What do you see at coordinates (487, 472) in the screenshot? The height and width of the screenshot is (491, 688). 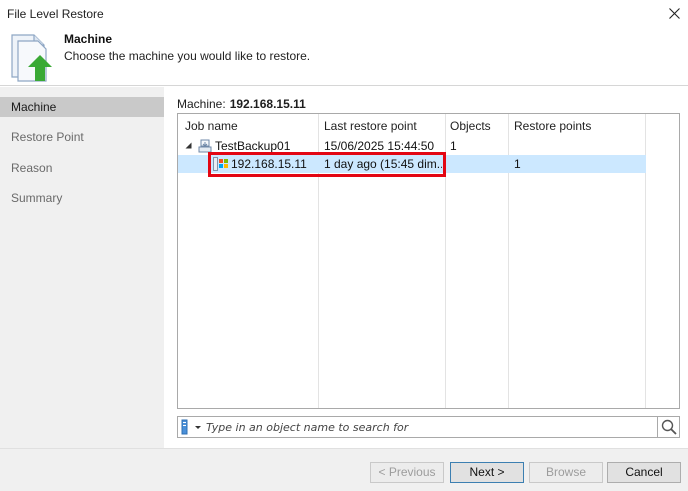 I see `next-button: Next >` at bounding box center [487, 472].